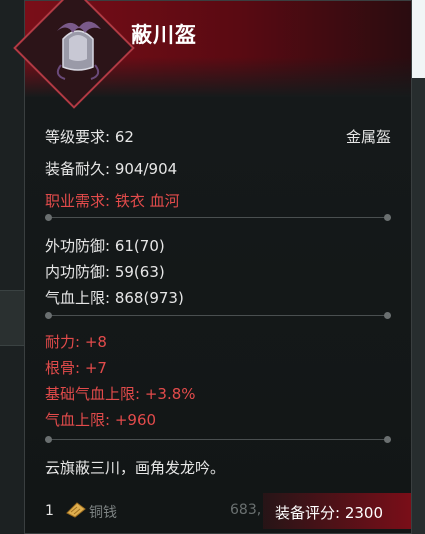  I want to click on level-requirement: 等级要求: 62, so click(89, 137).